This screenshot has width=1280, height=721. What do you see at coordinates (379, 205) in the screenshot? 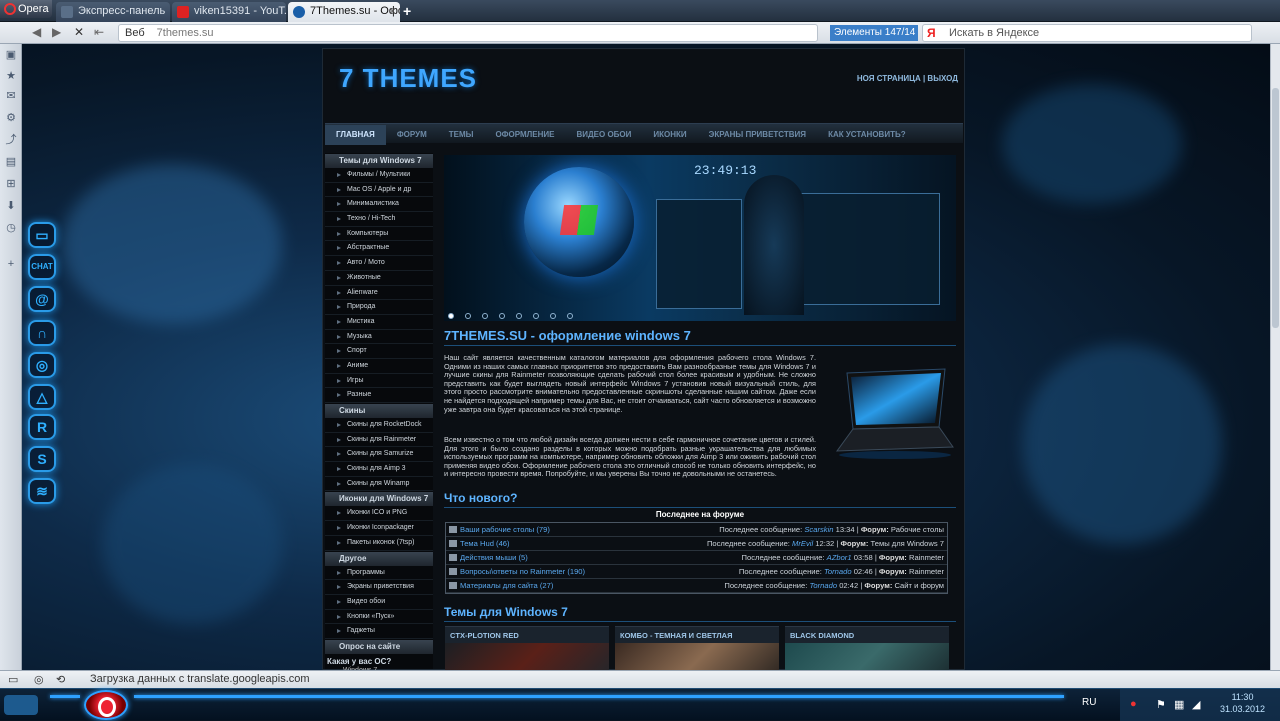
I see `menu-item: Минималистика` at bounding box center [379, 205].